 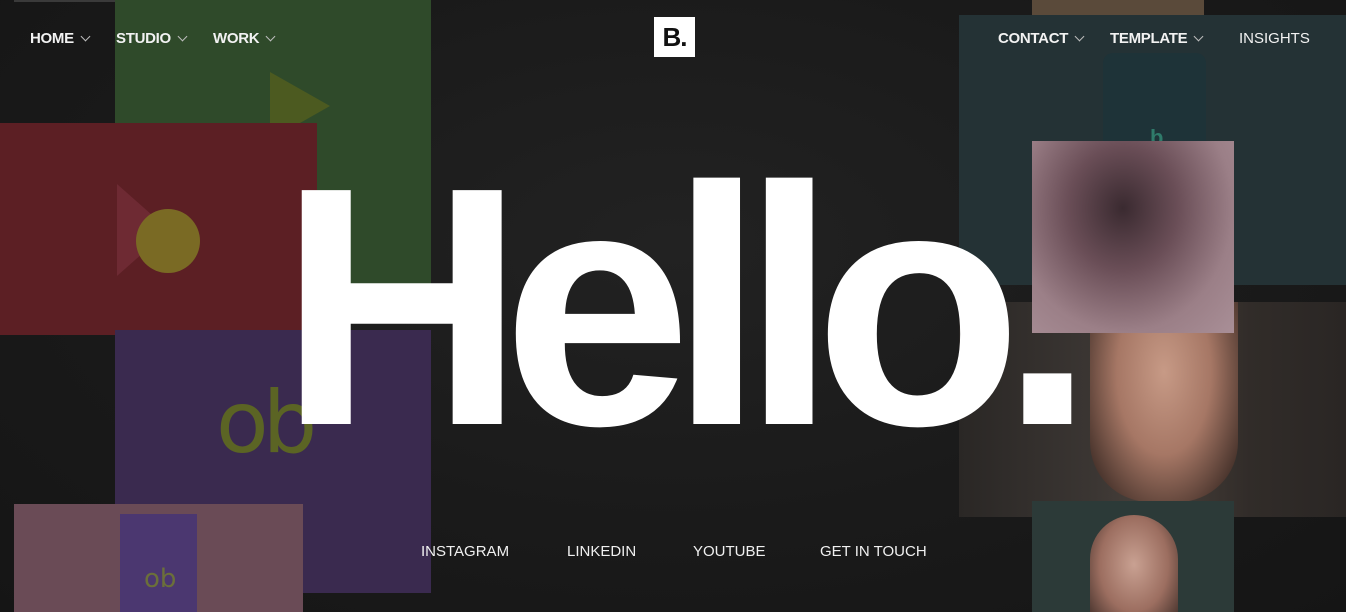 What do you see at coordinates (729, 551) in the screenshot?
I see `social-link-youtube: YOUTUBE` at bounding box center [729, 551].